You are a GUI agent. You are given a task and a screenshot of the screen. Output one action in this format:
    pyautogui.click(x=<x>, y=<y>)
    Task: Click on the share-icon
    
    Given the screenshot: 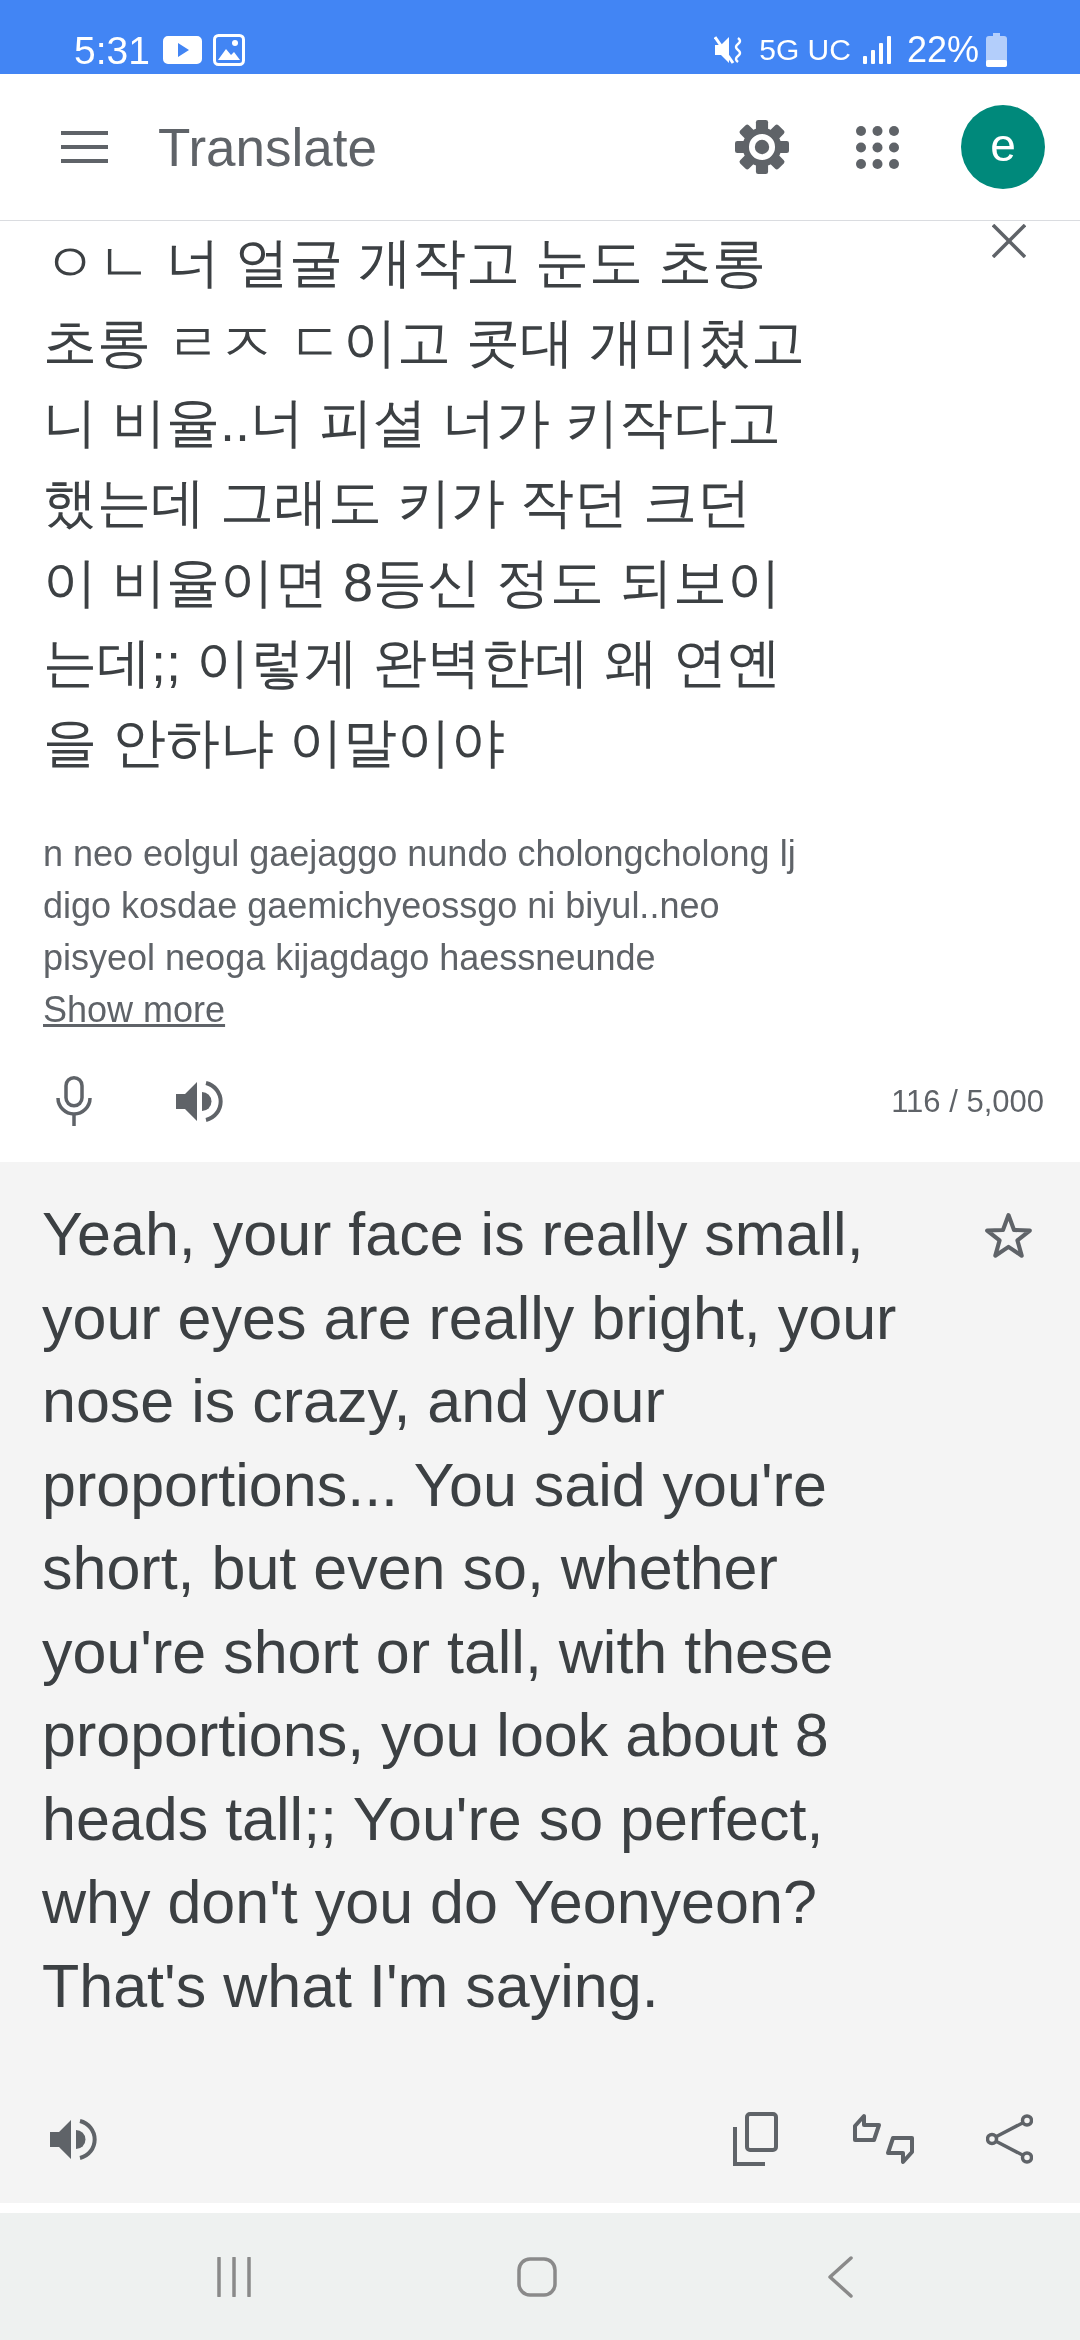 What is the action you would take?
    pyautogui.click(x=1009, y=2139)
    